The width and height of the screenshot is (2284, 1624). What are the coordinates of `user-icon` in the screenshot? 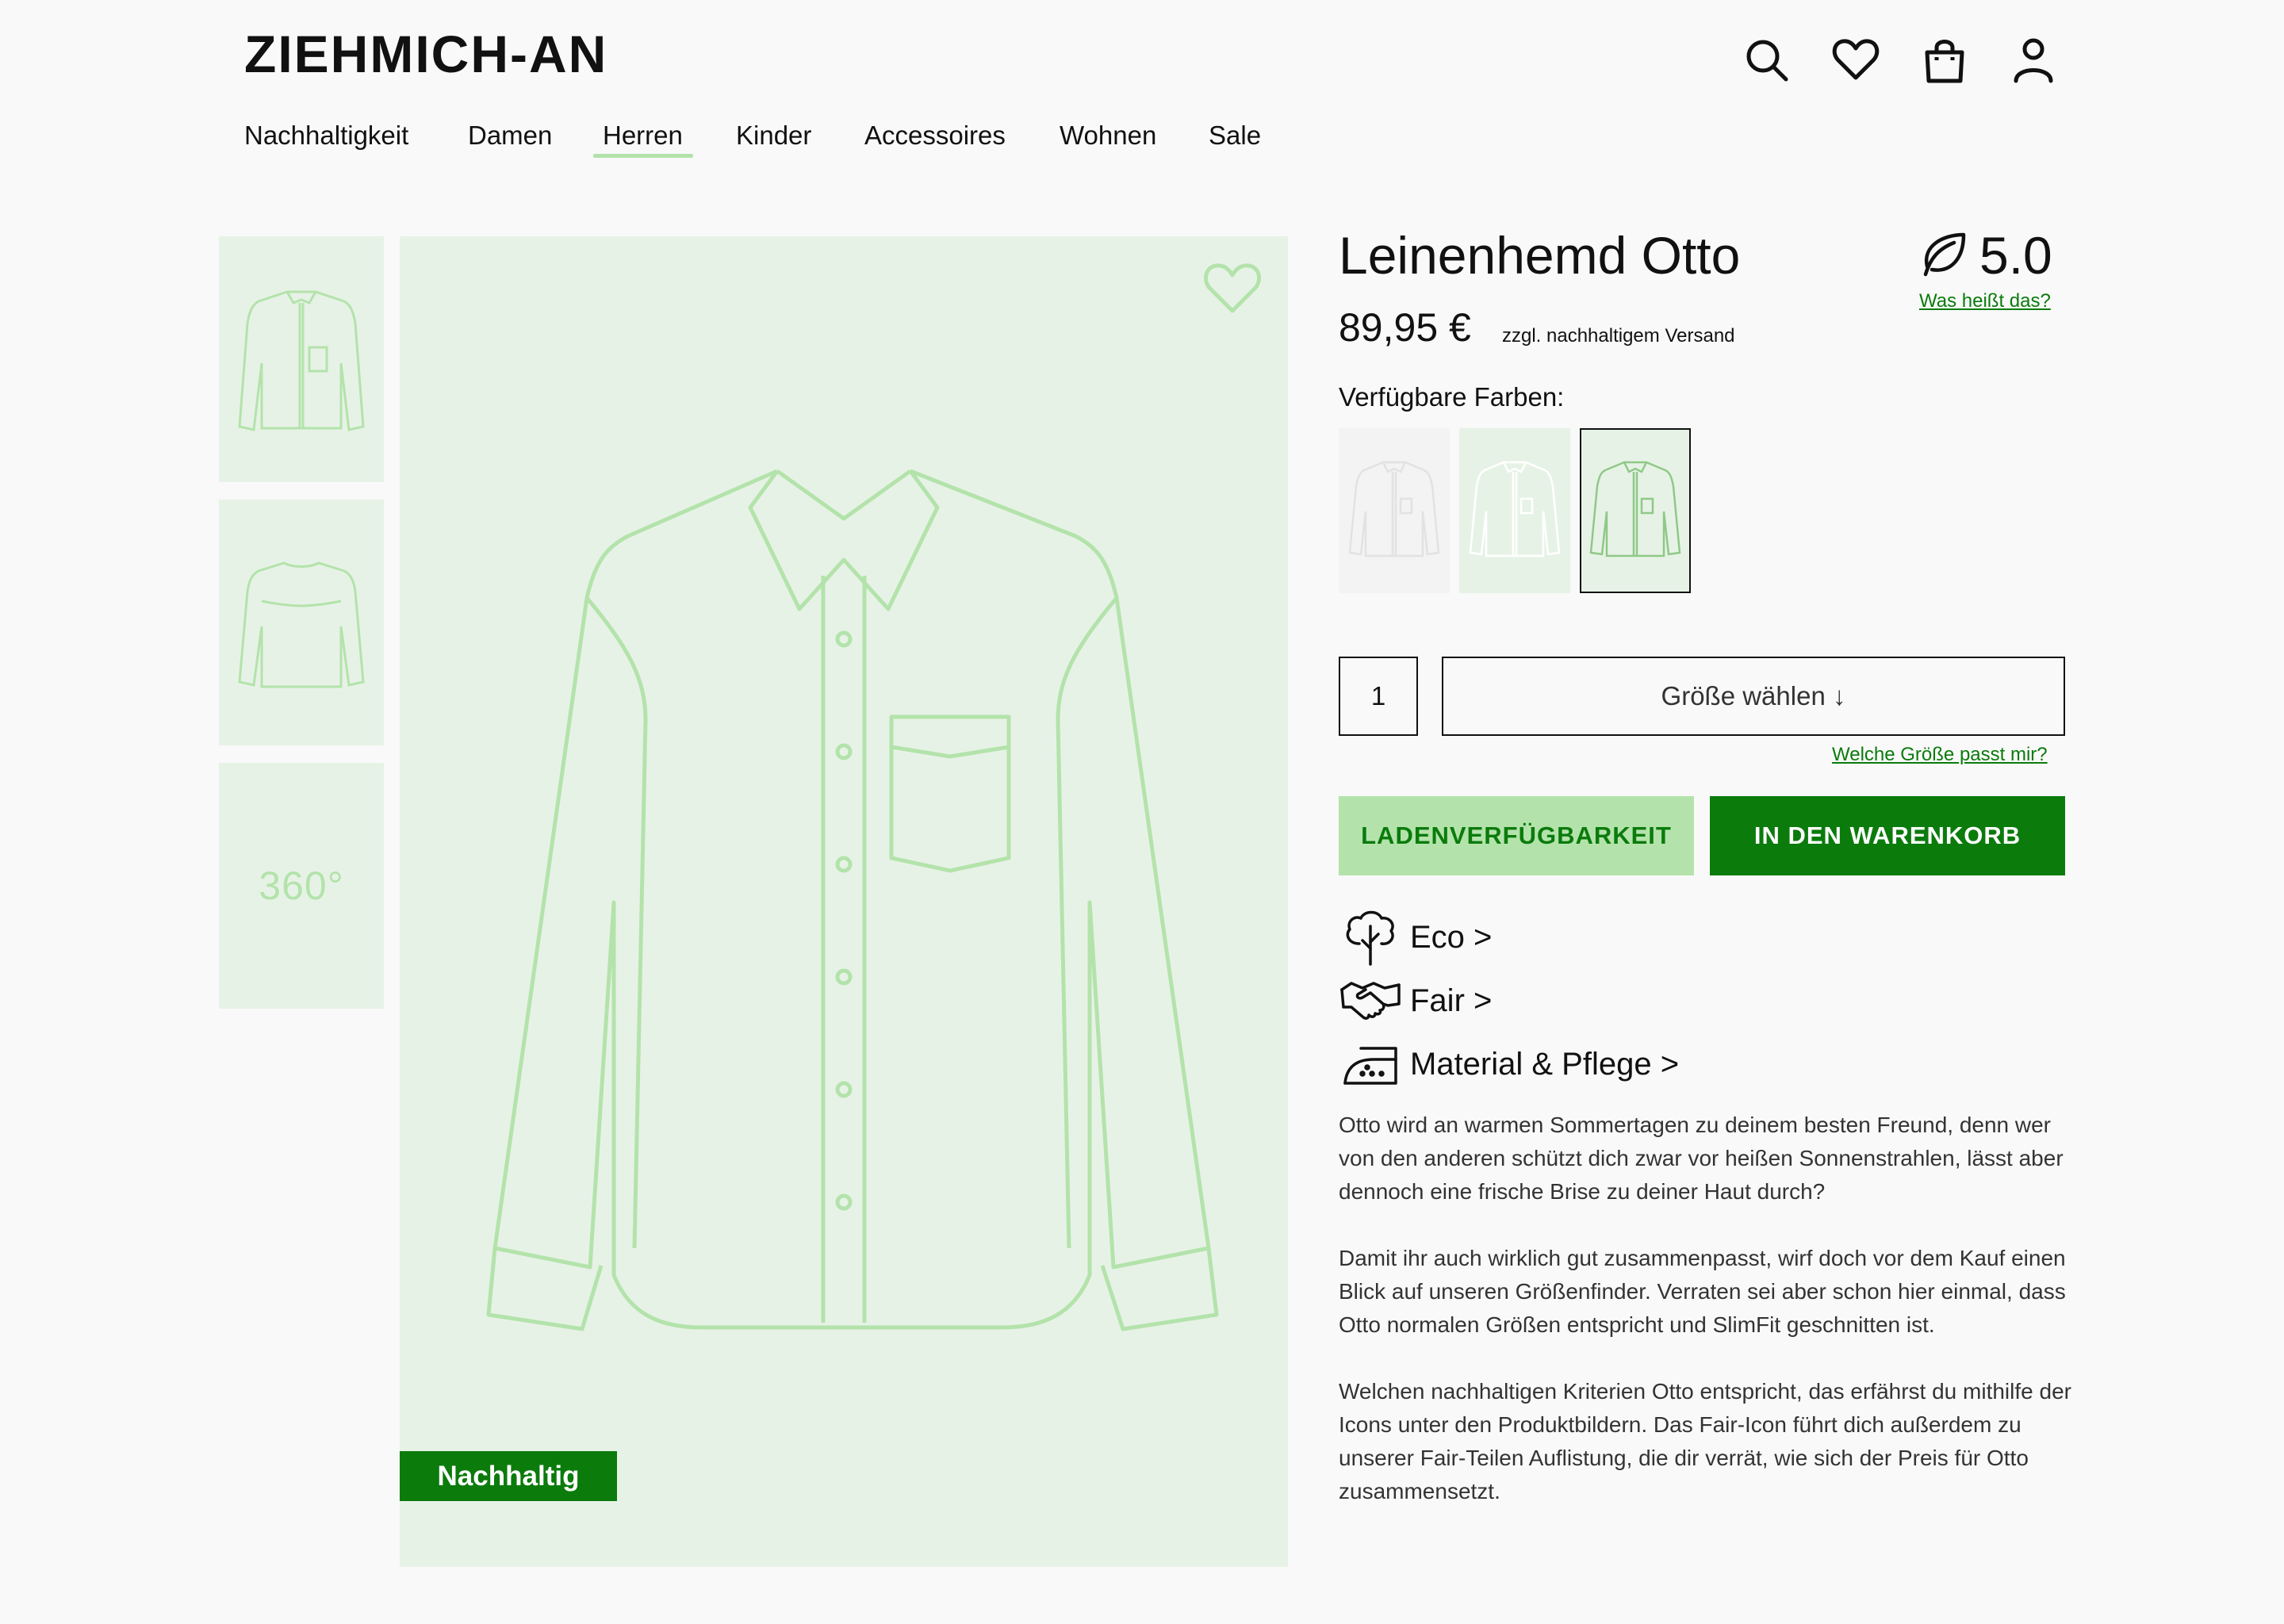 It's located at (2033, 61).